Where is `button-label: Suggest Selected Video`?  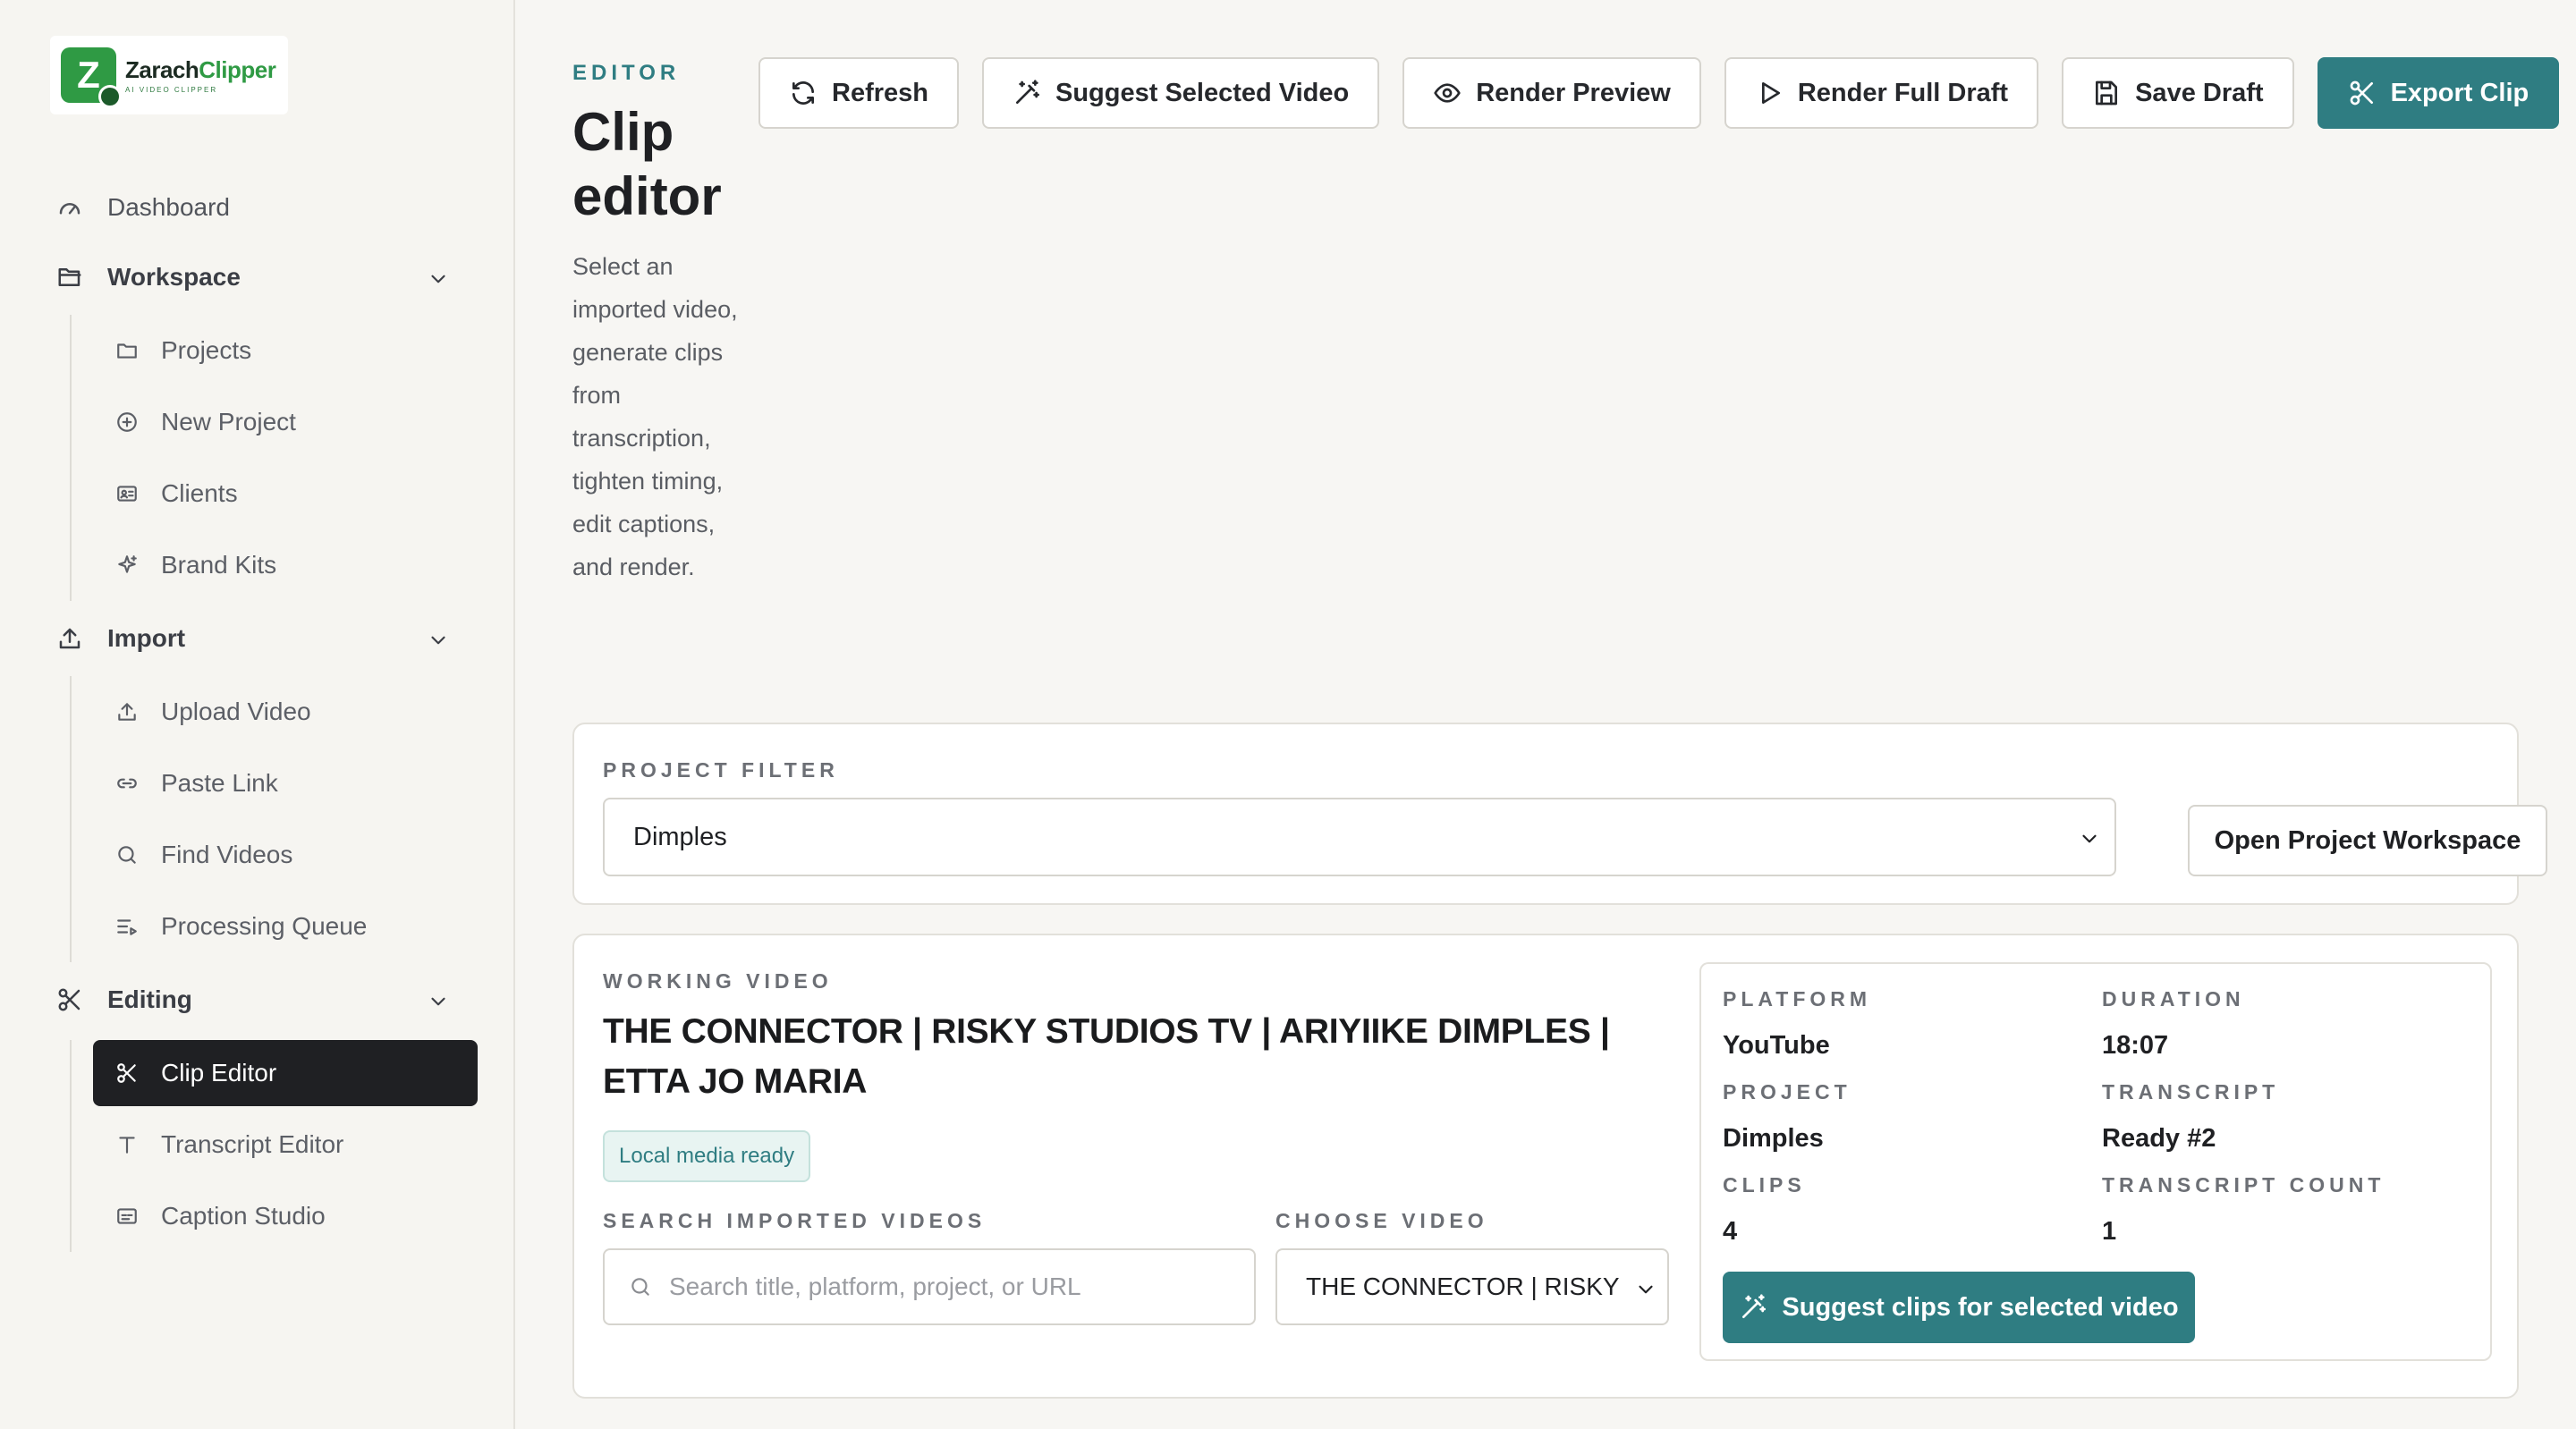
button-label: Suggest Selected Video is located at coordinates (1202, 92).